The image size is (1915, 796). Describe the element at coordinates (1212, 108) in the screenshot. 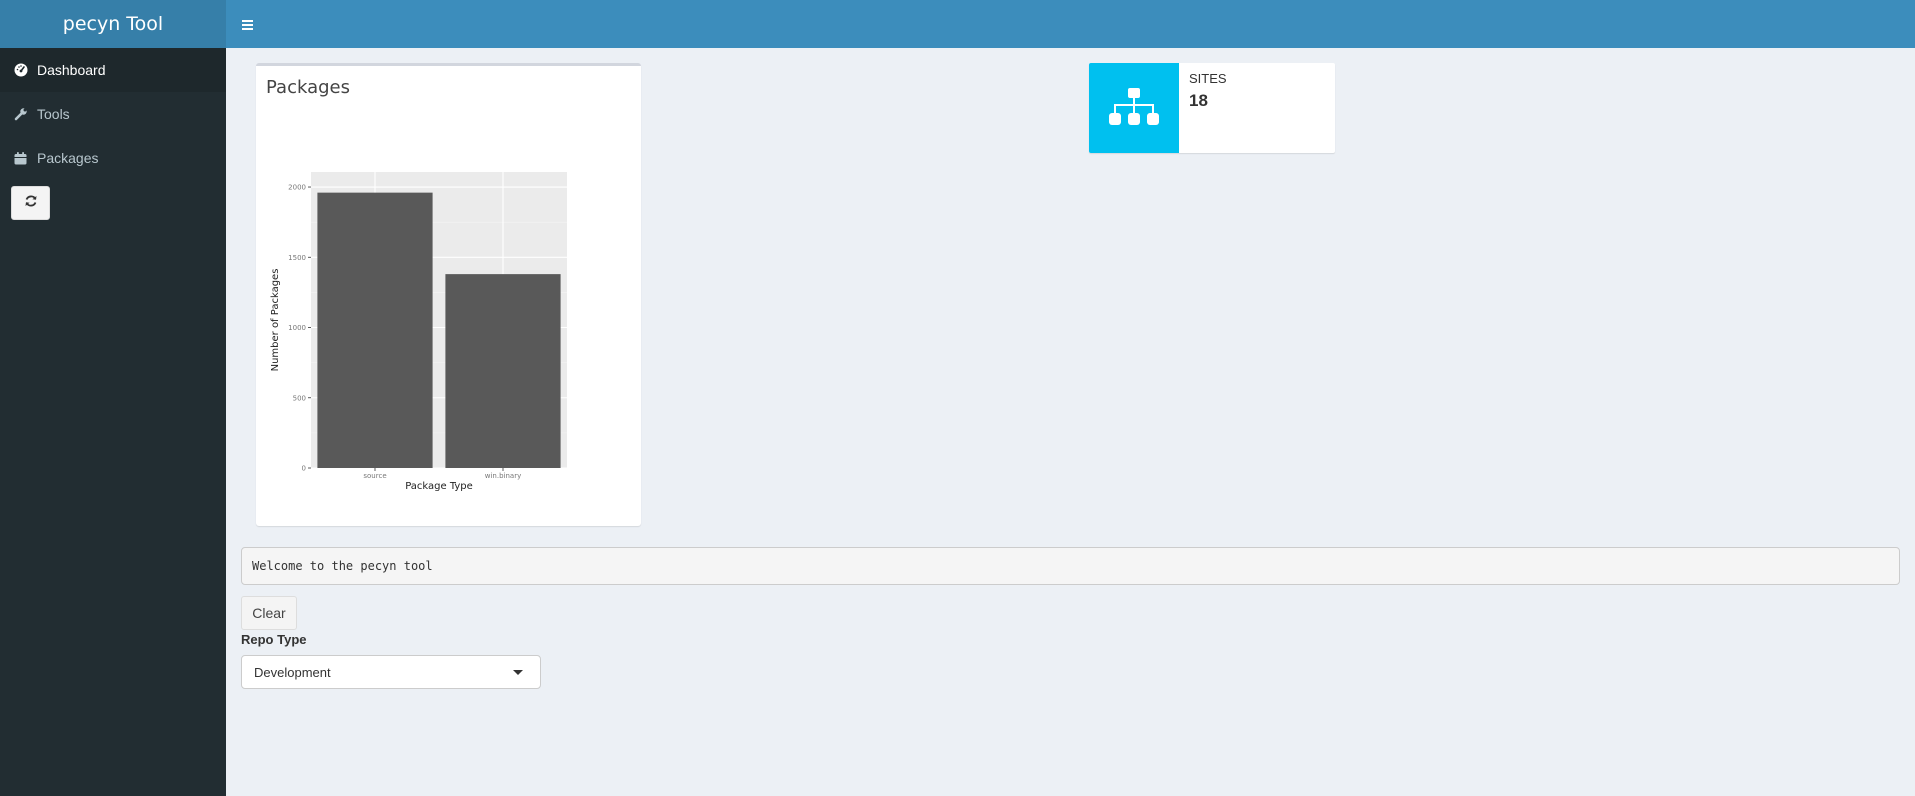

I see `sites-info-box: SITES 18` at that location.